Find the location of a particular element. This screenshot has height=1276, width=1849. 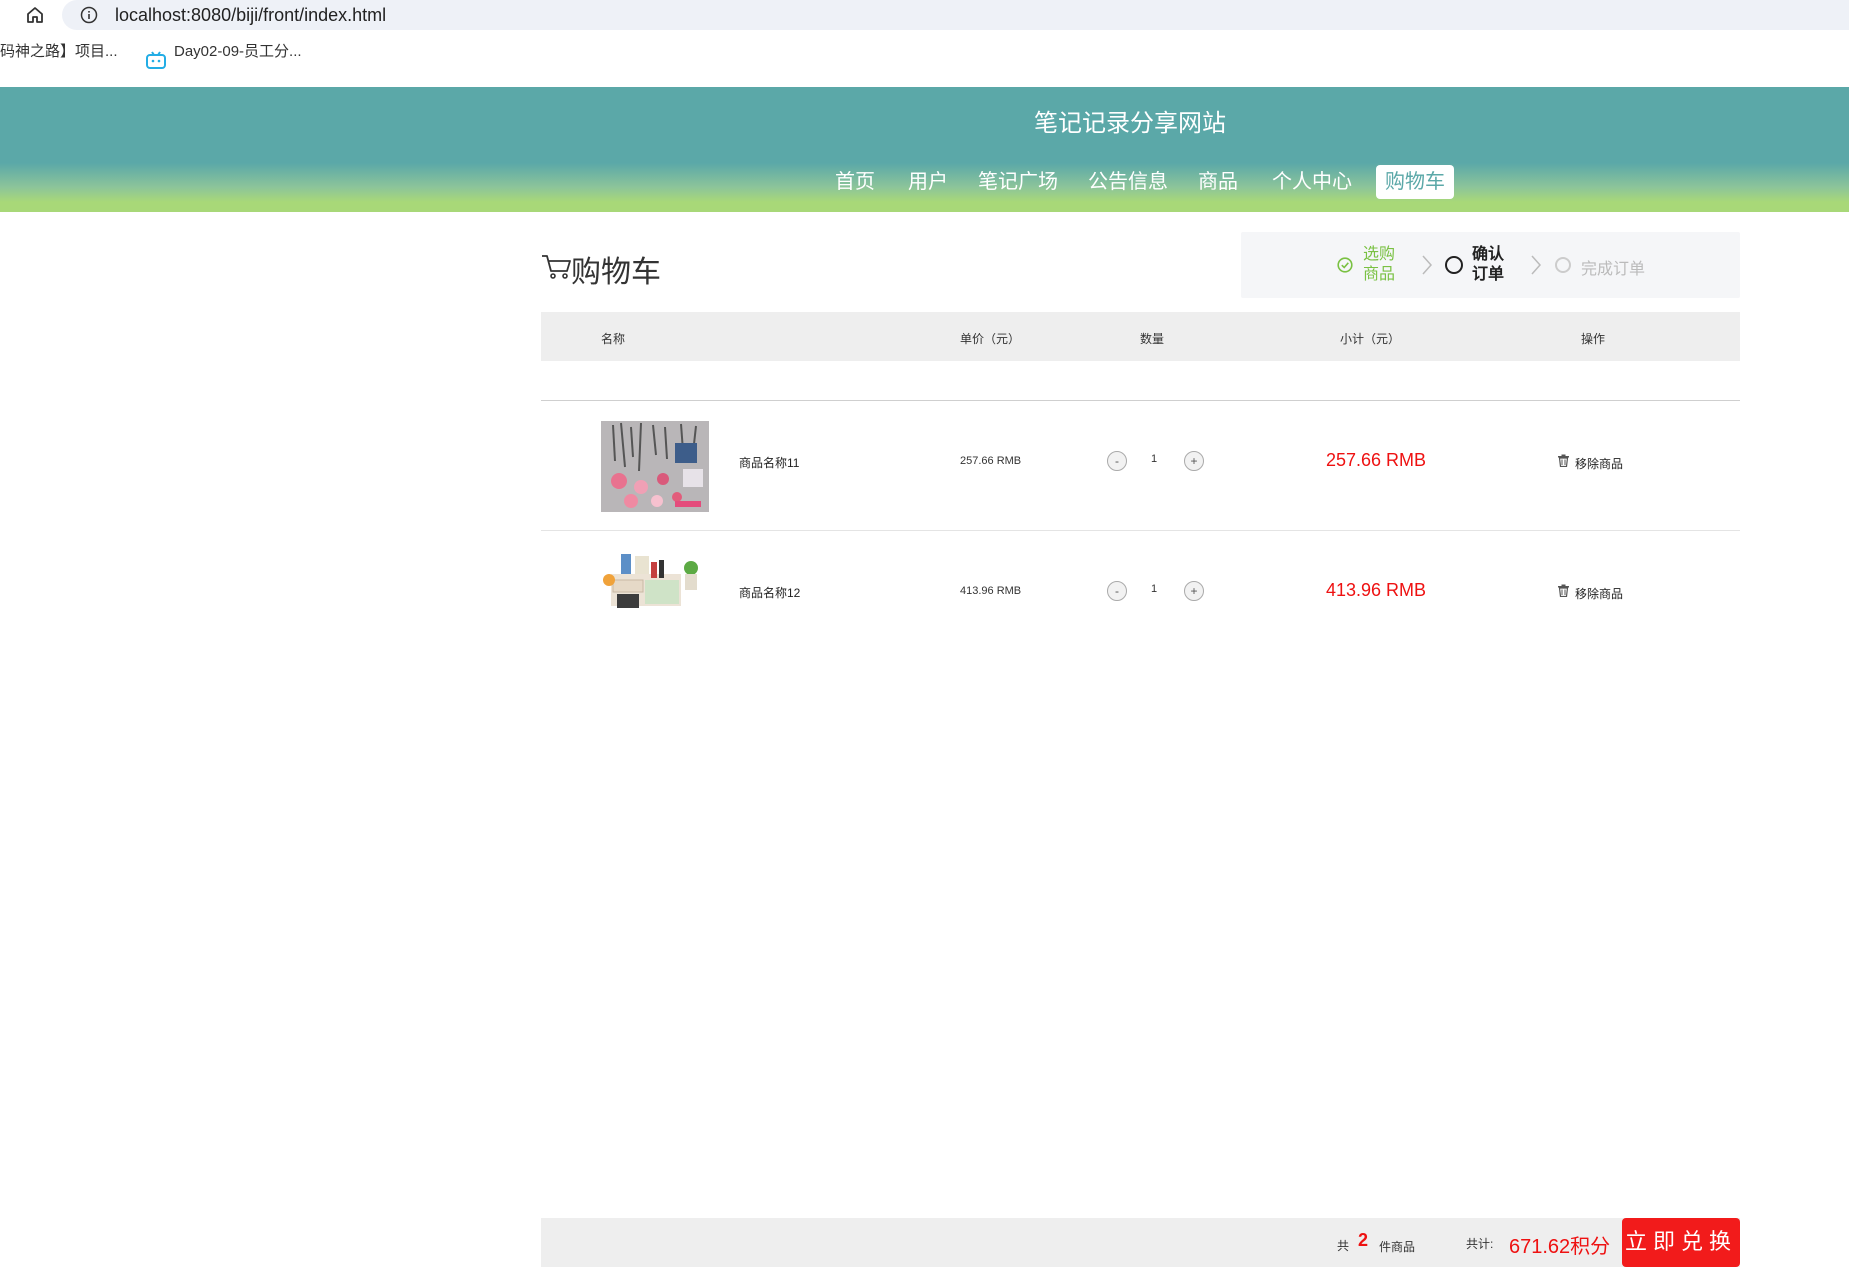

column-header-subtotal: 小计（元） is located at coordinates (1370, 339).